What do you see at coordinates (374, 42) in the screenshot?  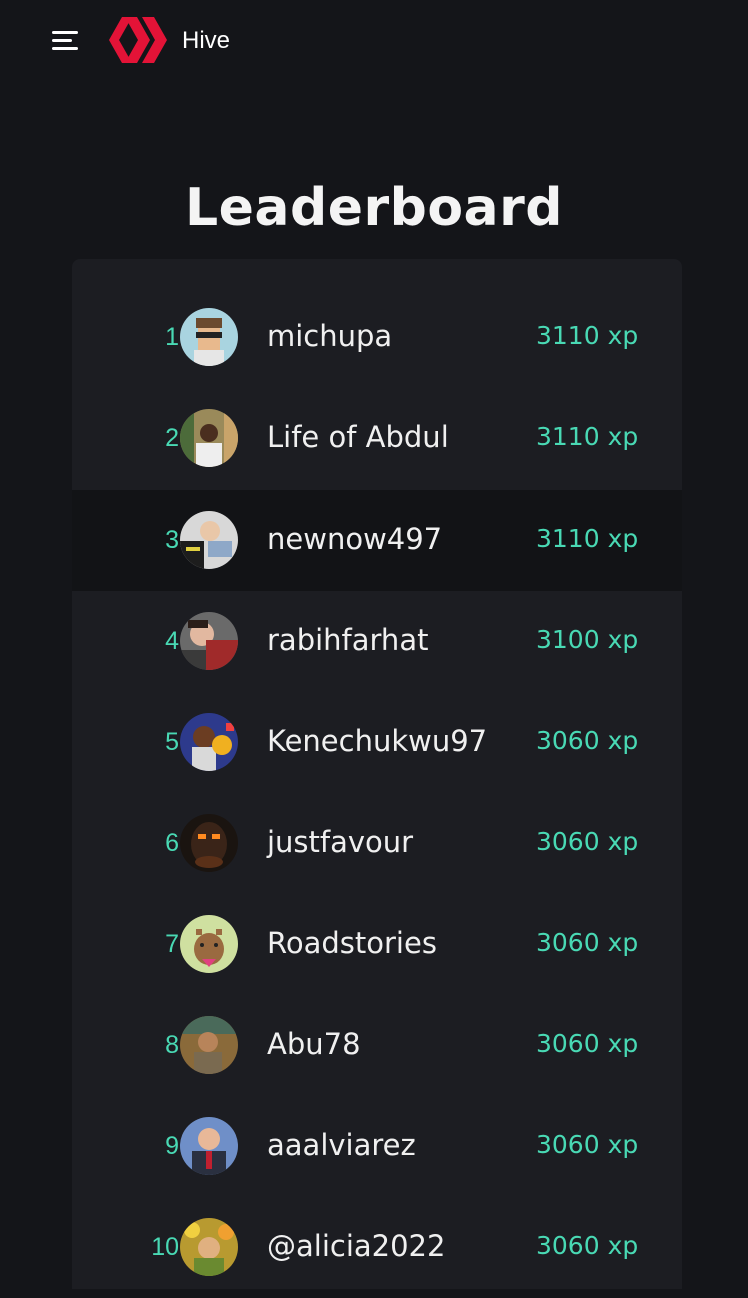 I see `top-bar: Hive` at bounding box center [374, 42].